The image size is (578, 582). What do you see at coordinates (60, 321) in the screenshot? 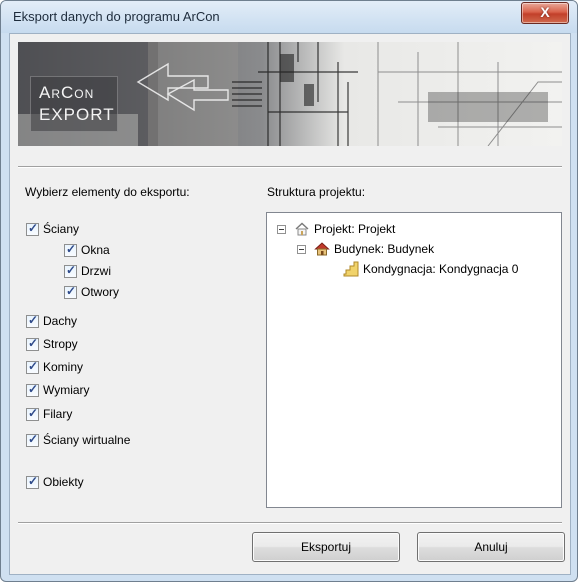
I see `checkbox-label: Dachy` at bounding box center [60, 321].